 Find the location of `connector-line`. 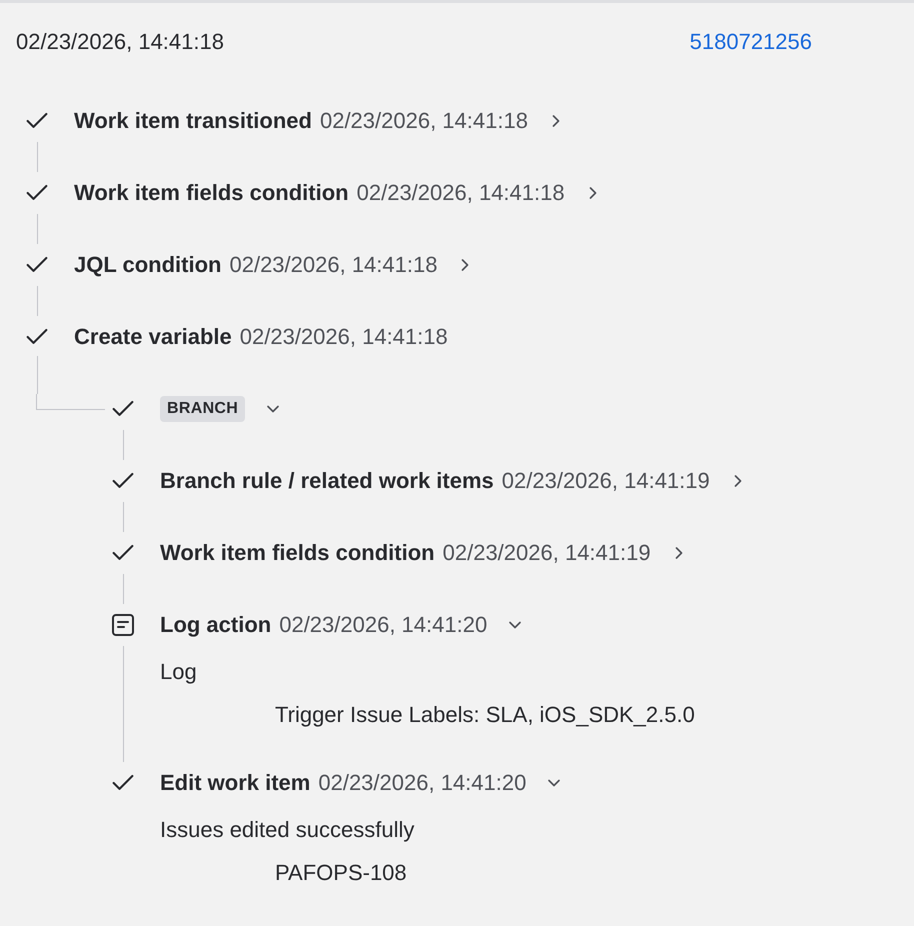

connector-line is located at coordinates (70, 402).